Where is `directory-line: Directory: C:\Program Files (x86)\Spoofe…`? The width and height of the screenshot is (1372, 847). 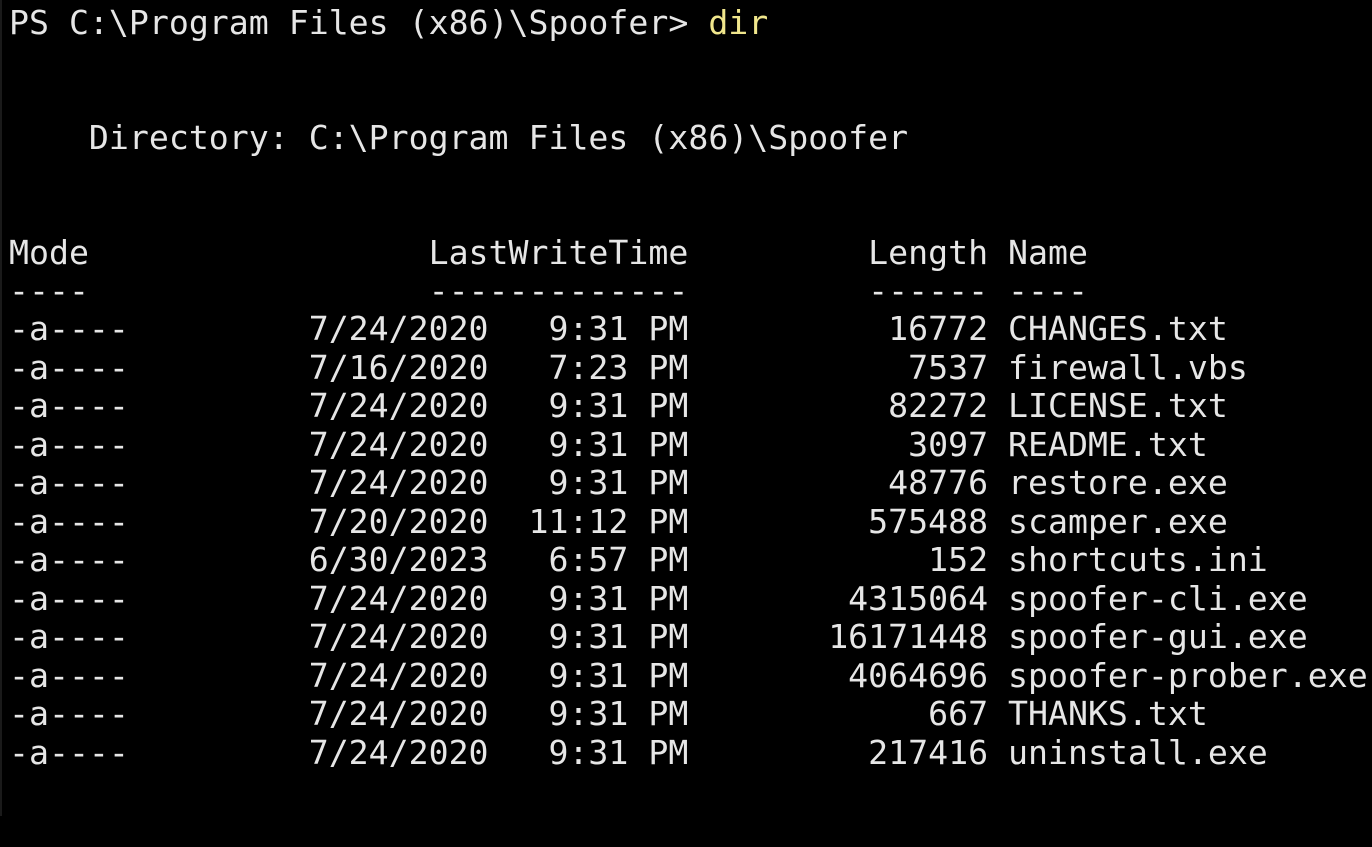 directory-line: Directory: C:\Program Files (x86)\Spoofe… is located at coordinates (459, 137).